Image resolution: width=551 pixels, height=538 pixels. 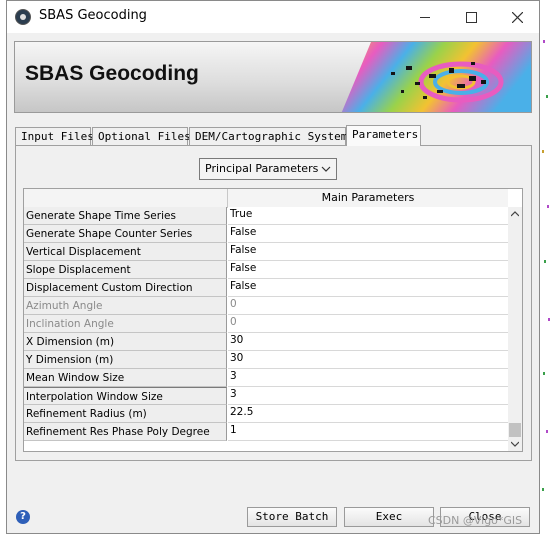 I want to click on background-window-edge, so click(x=545, y=269).